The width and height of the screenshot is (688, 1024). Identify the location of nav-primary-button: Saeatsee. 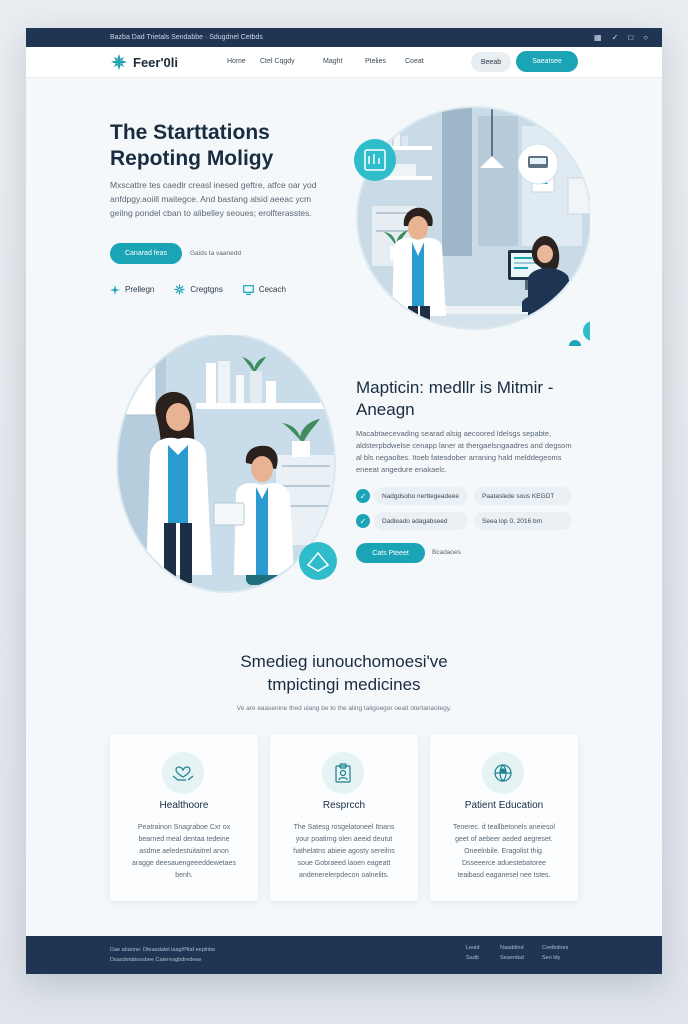
(547, 61).